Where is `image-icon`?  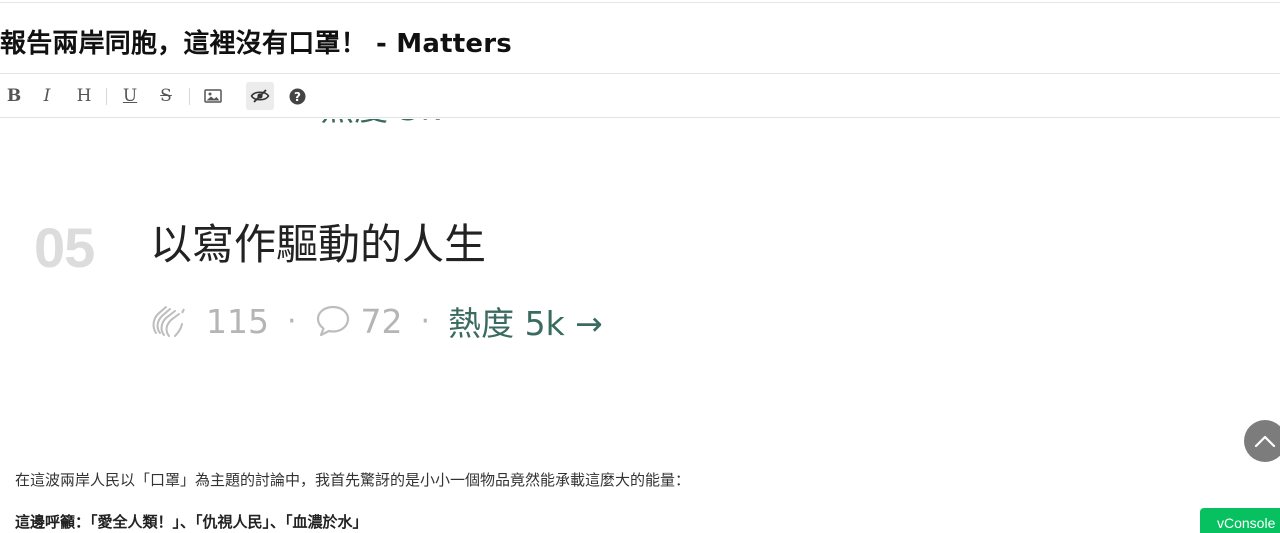 image-icon is located at coordinates (213, 96).